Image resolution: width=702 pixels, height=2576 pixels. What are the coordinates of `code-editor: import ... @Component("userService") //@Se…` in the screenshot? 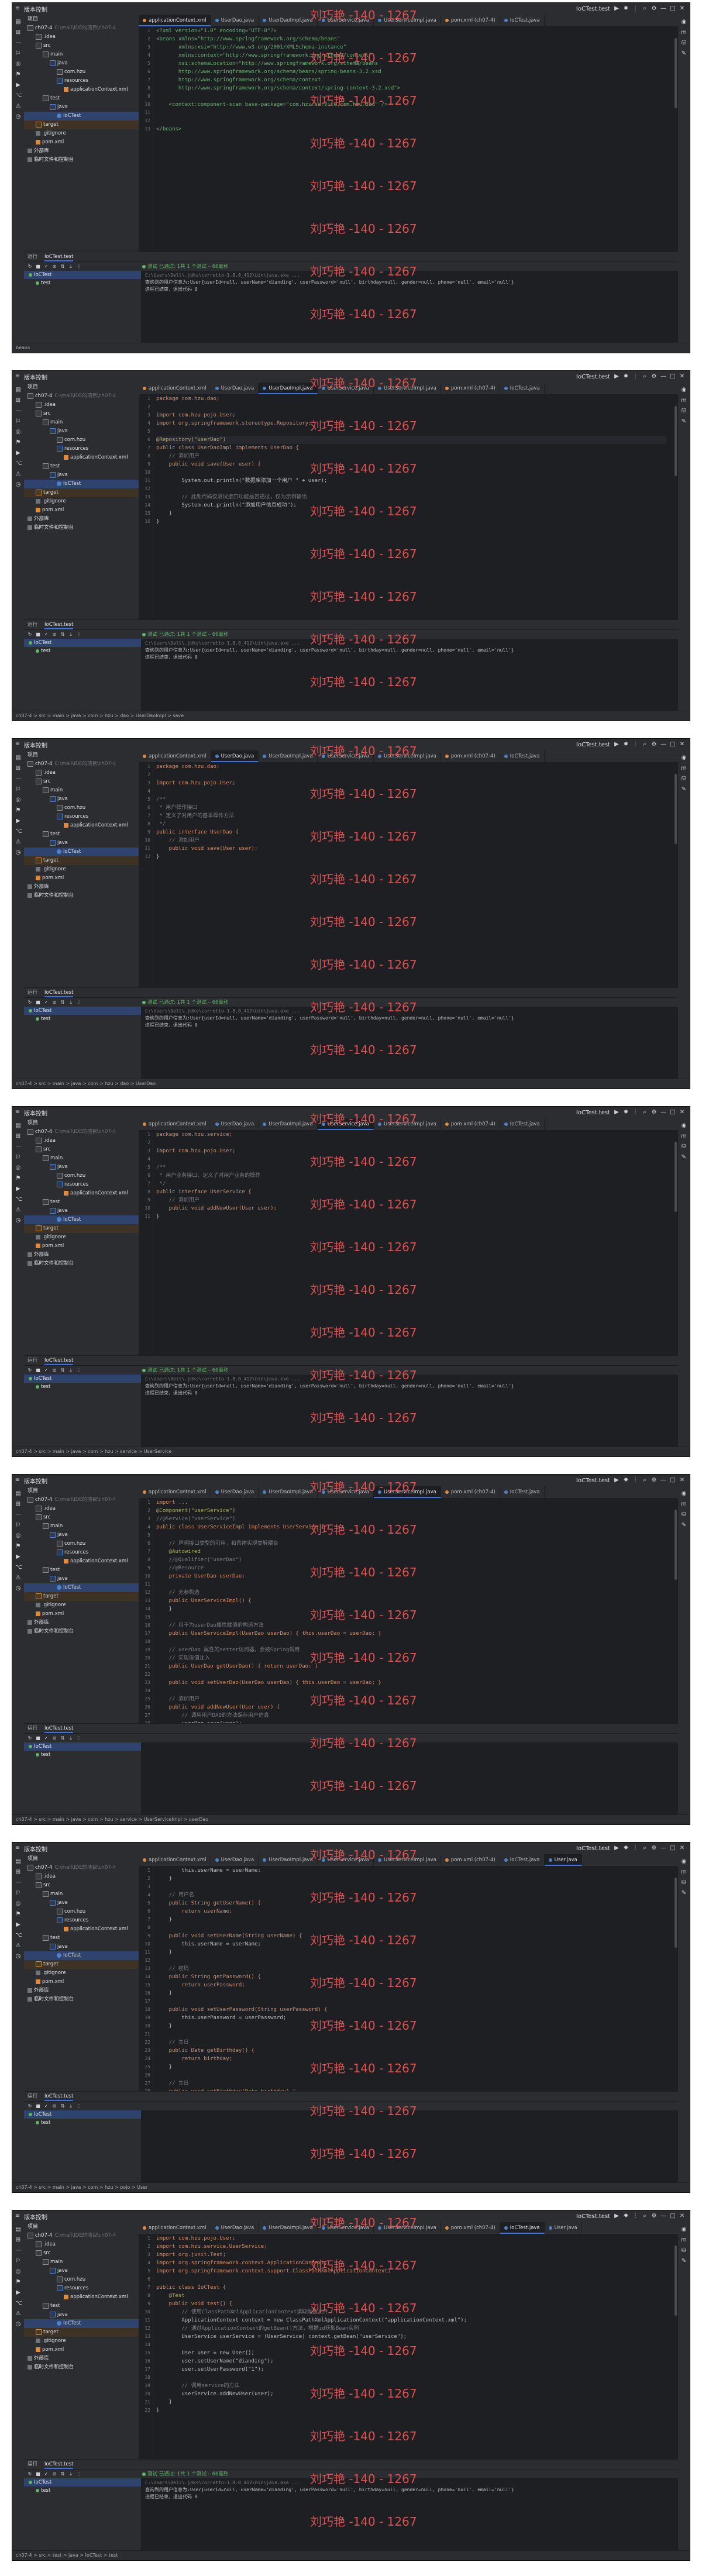 It's located at (411, 1613).